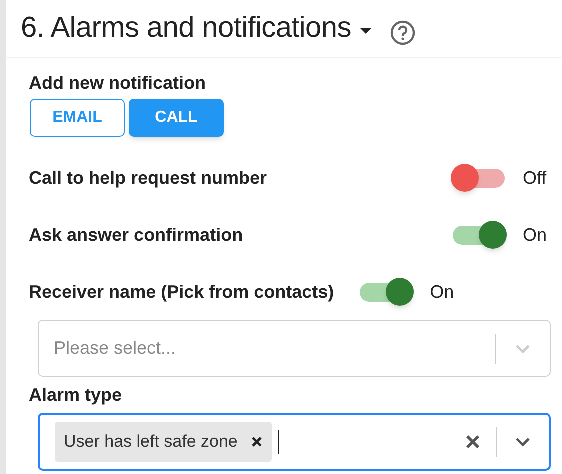 The image size is (562, 474). What do you see at coordinates (136, 235) in the screenshot?
I see `toggle-label: Ask answer confirmation` at bounding box center [136, 235].